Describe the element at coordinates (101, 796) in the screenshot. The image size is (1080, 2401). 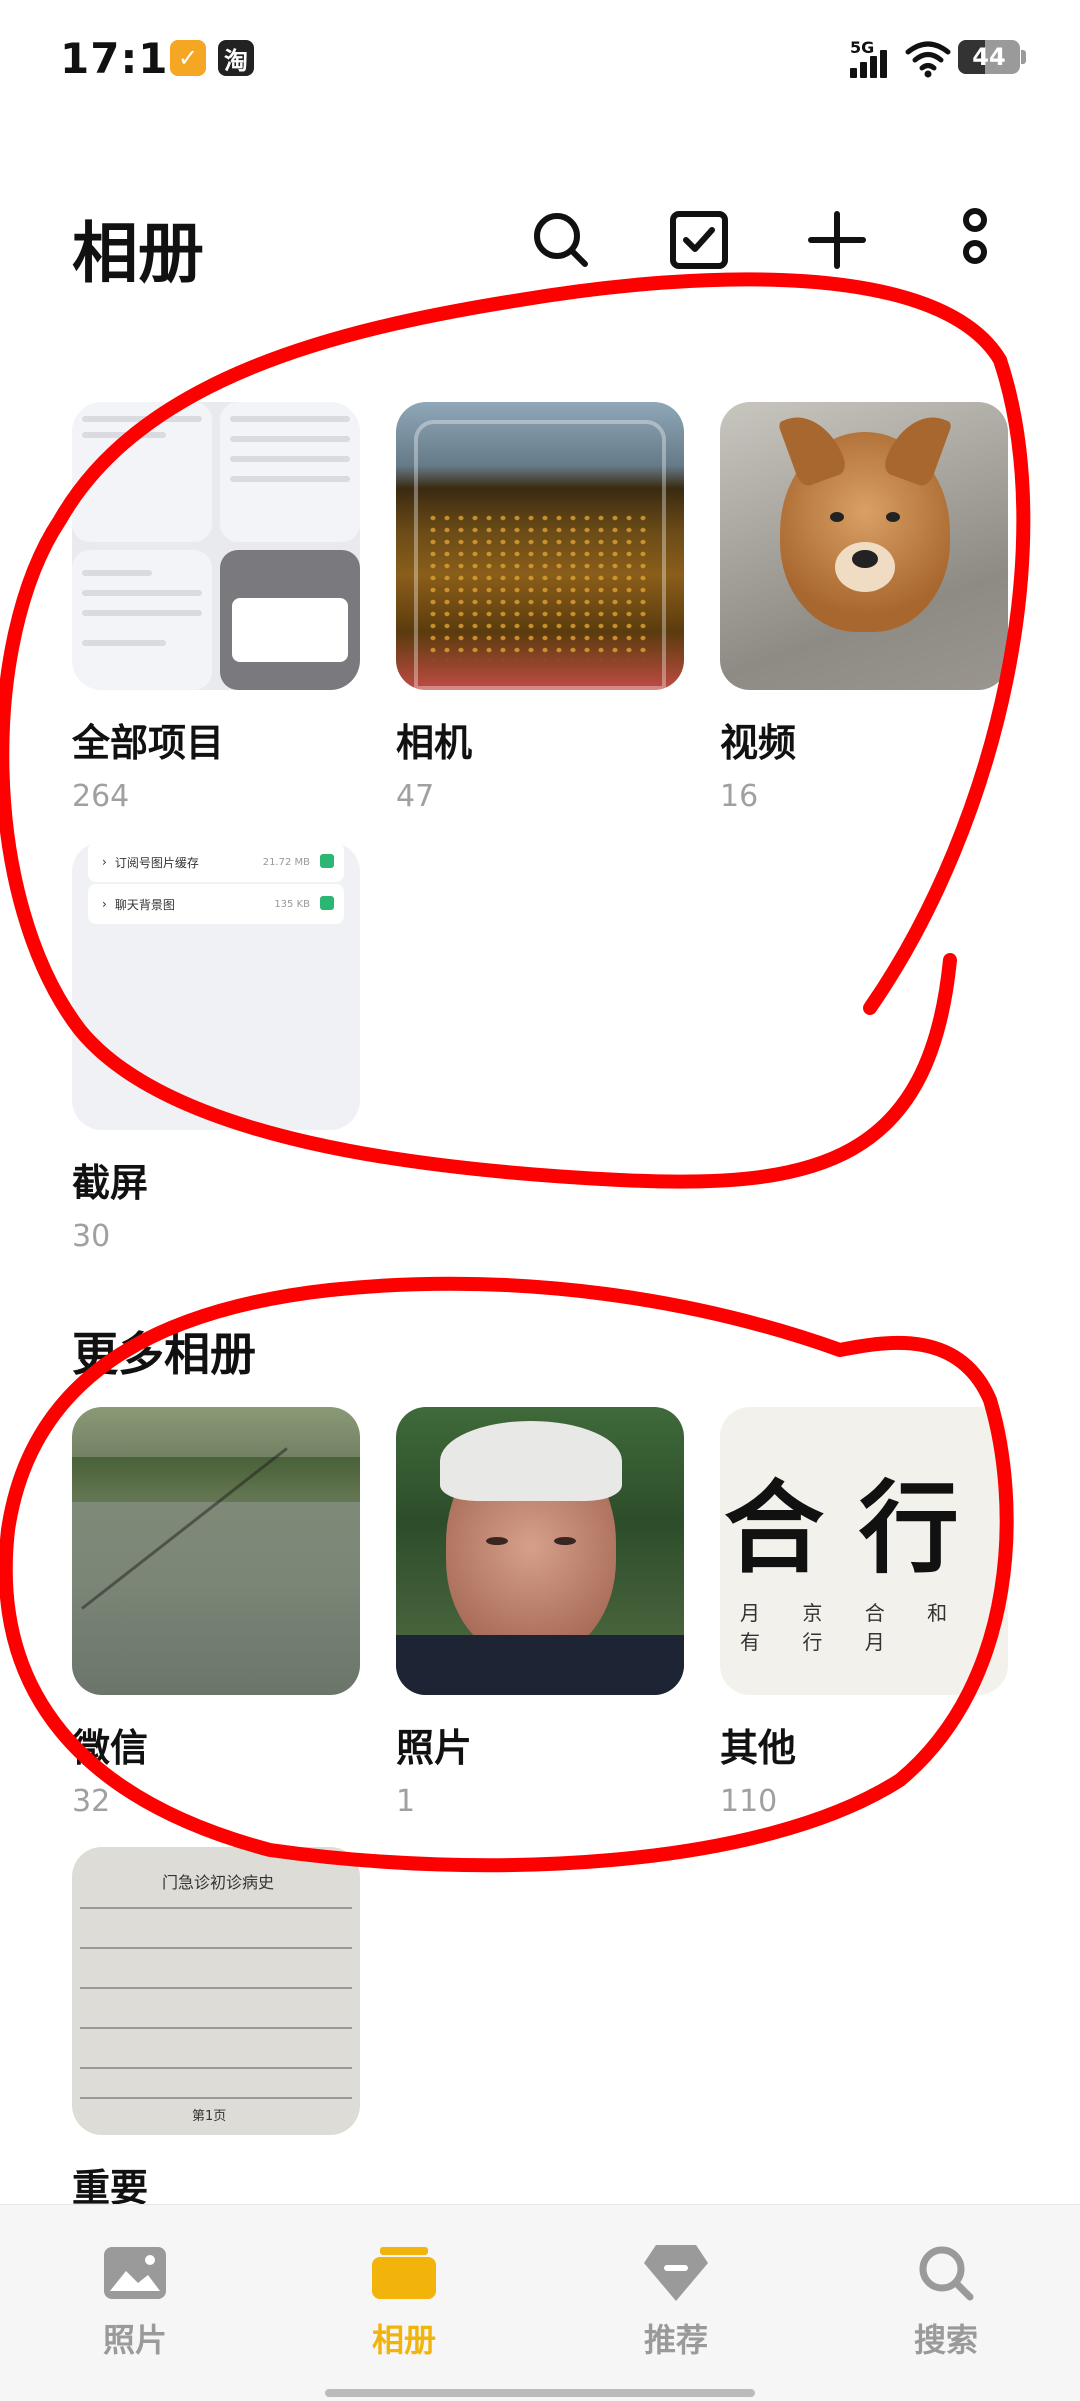
I see `album-count: 264` at that location.